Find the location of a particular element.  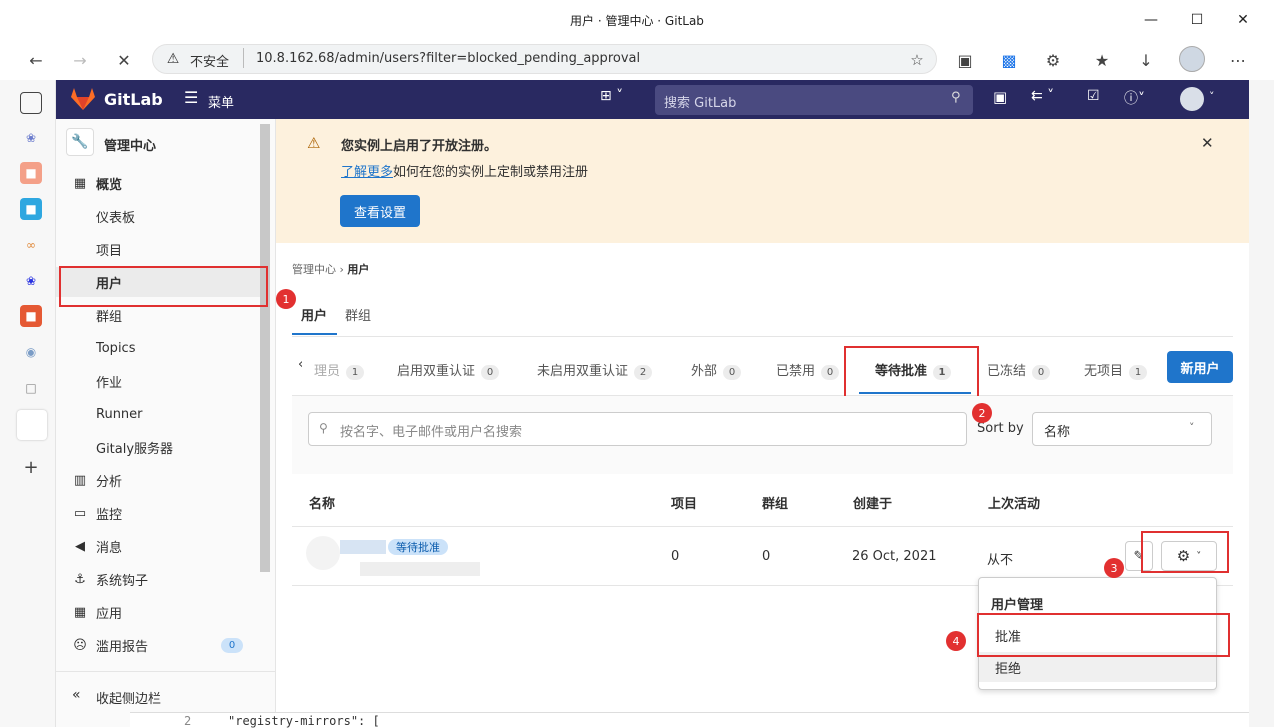

sidebar-item-system-hooks: ⚓ 系统钩子 is located at coordinates (158, 579).